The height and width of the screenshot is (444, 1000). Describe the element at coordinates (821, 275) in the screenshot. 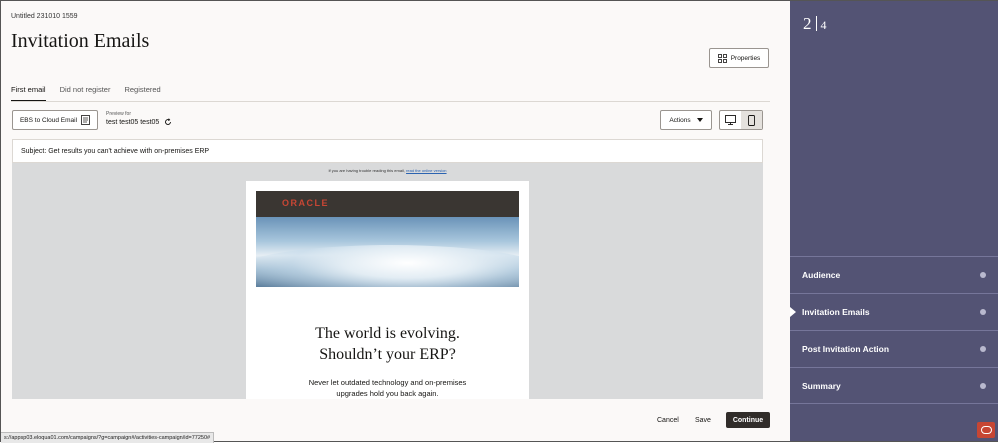

I see `sidebar-item-label: Audience` at that location.